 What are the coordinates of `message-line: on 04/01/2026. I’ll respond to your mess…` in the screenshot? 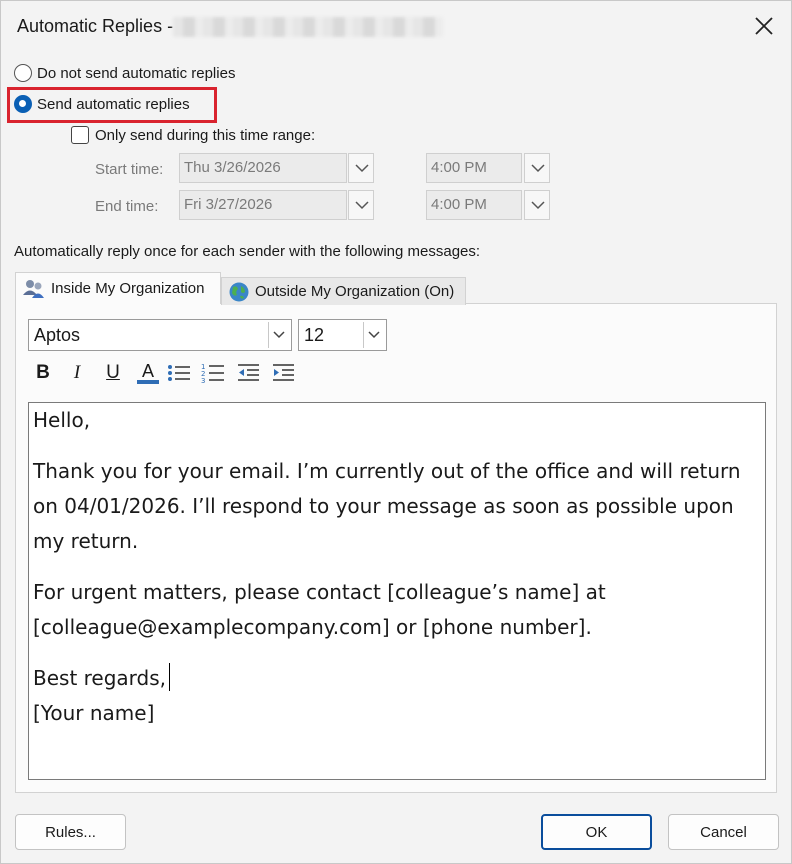 It's located at (383, 506).